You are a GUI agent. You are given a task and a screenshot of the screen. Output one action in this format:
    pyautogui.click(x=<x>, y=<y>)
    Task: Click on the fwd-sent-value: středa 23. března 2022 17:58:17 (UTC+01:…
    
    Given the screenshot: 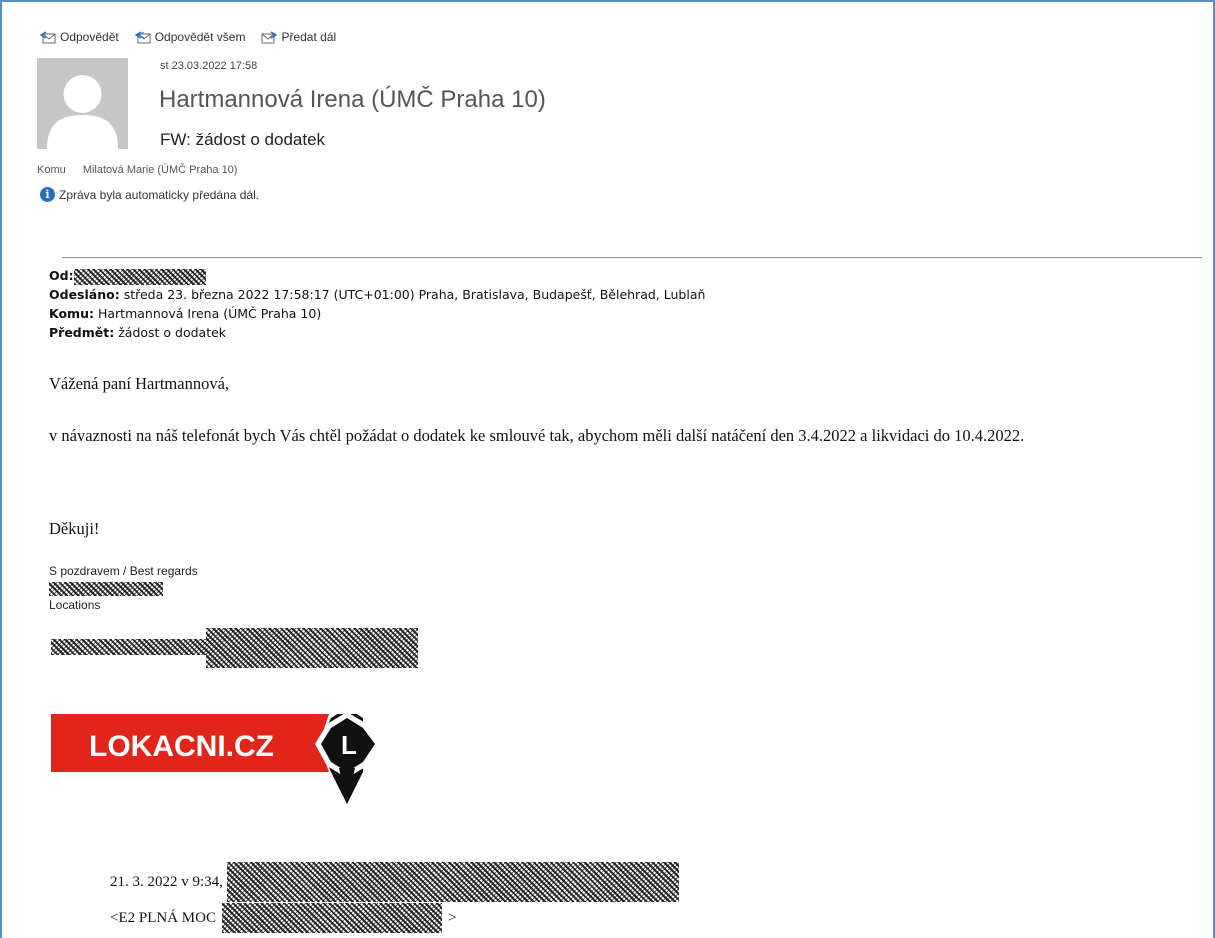 What is the action you would take?
    pyautogui.click(x=414, y=294)
    